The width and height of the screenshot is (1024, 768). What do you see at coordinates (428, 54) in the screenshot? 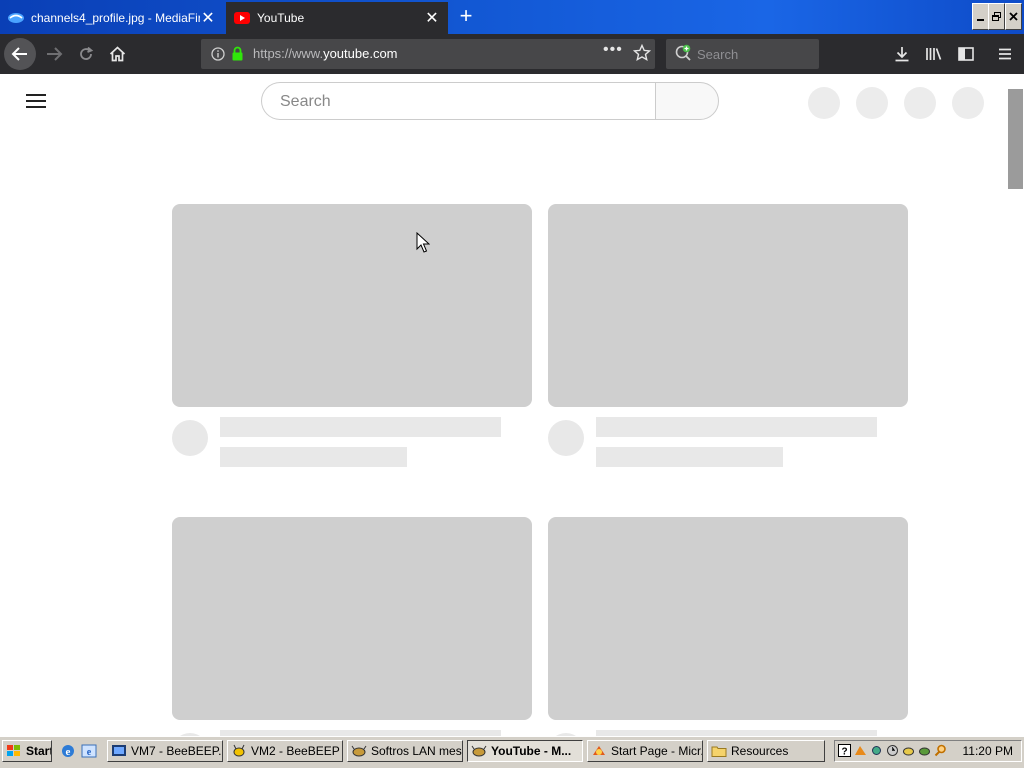
I see `address-bar: https://www.youtube.com •••` at bounding box center [428, 54].